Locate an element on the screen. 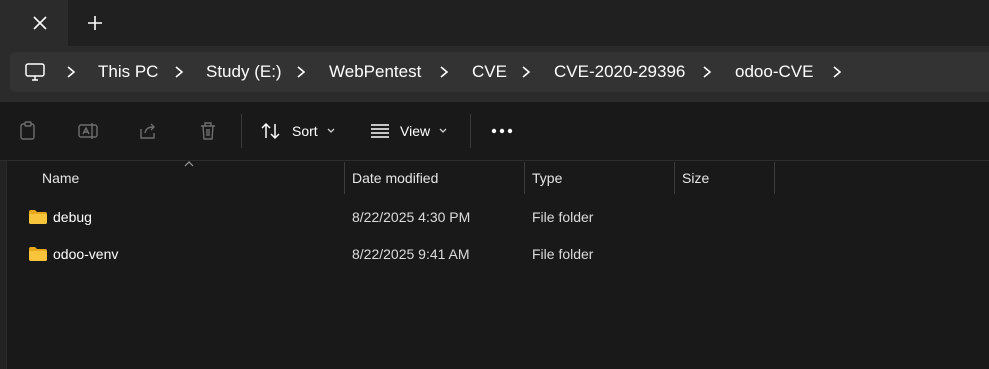  sort-label: Sort is located at coordinates (305, 131).